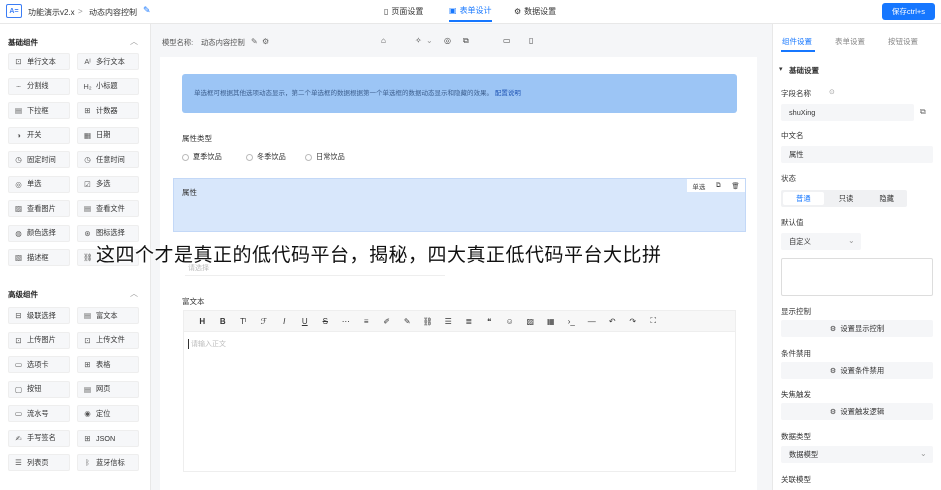 The height and width of the screenshot is (490, 941). Describe the element at coordinates (797, 41) in the screenshot. I see `tab-component-settings: 组件设置` at that location.